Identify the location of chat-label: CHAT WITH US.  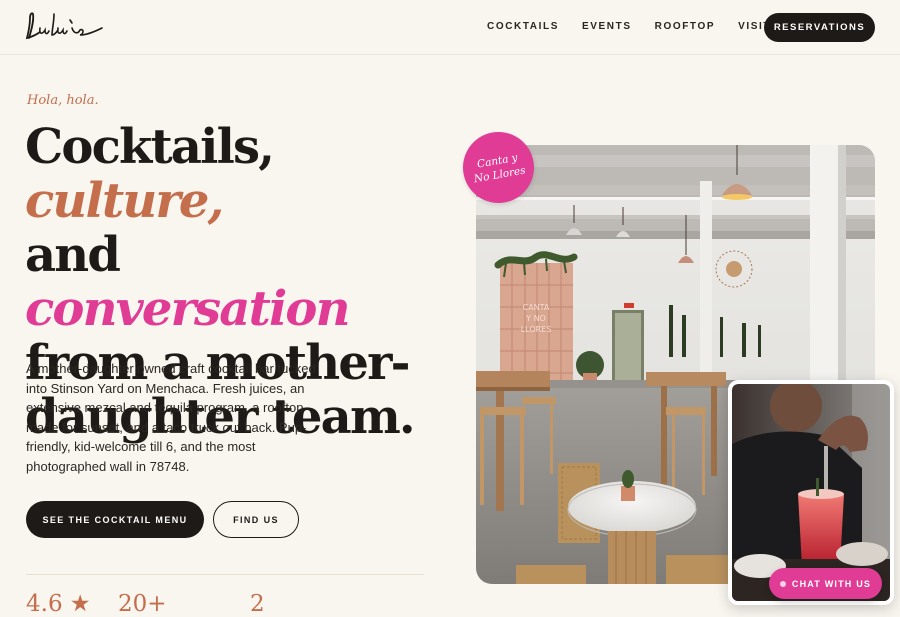
(831, 583).